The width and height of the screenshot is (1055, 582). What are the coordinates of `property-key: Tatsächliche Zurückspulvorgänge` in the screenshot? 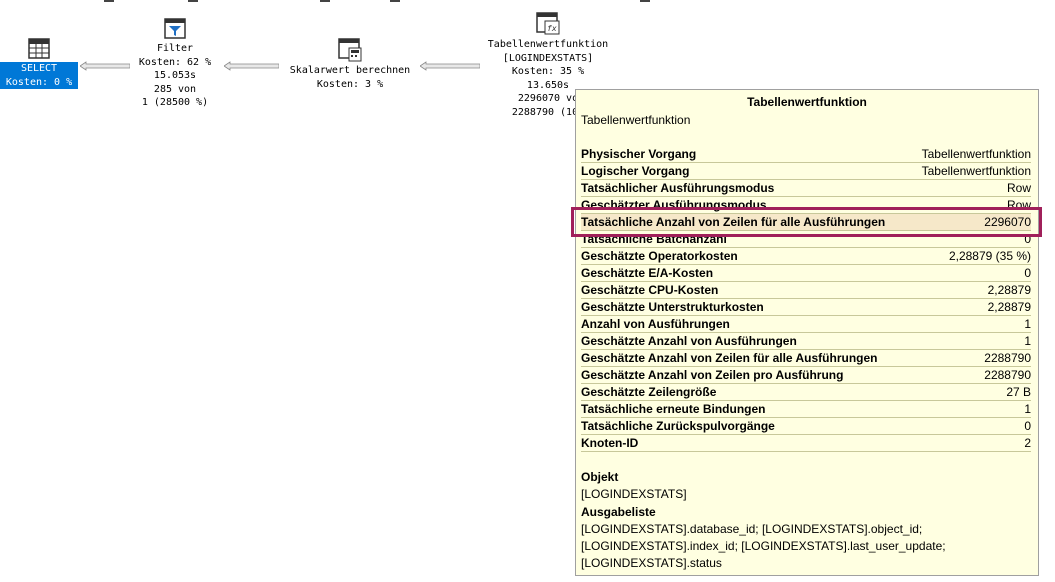 It's located at (678, 426).